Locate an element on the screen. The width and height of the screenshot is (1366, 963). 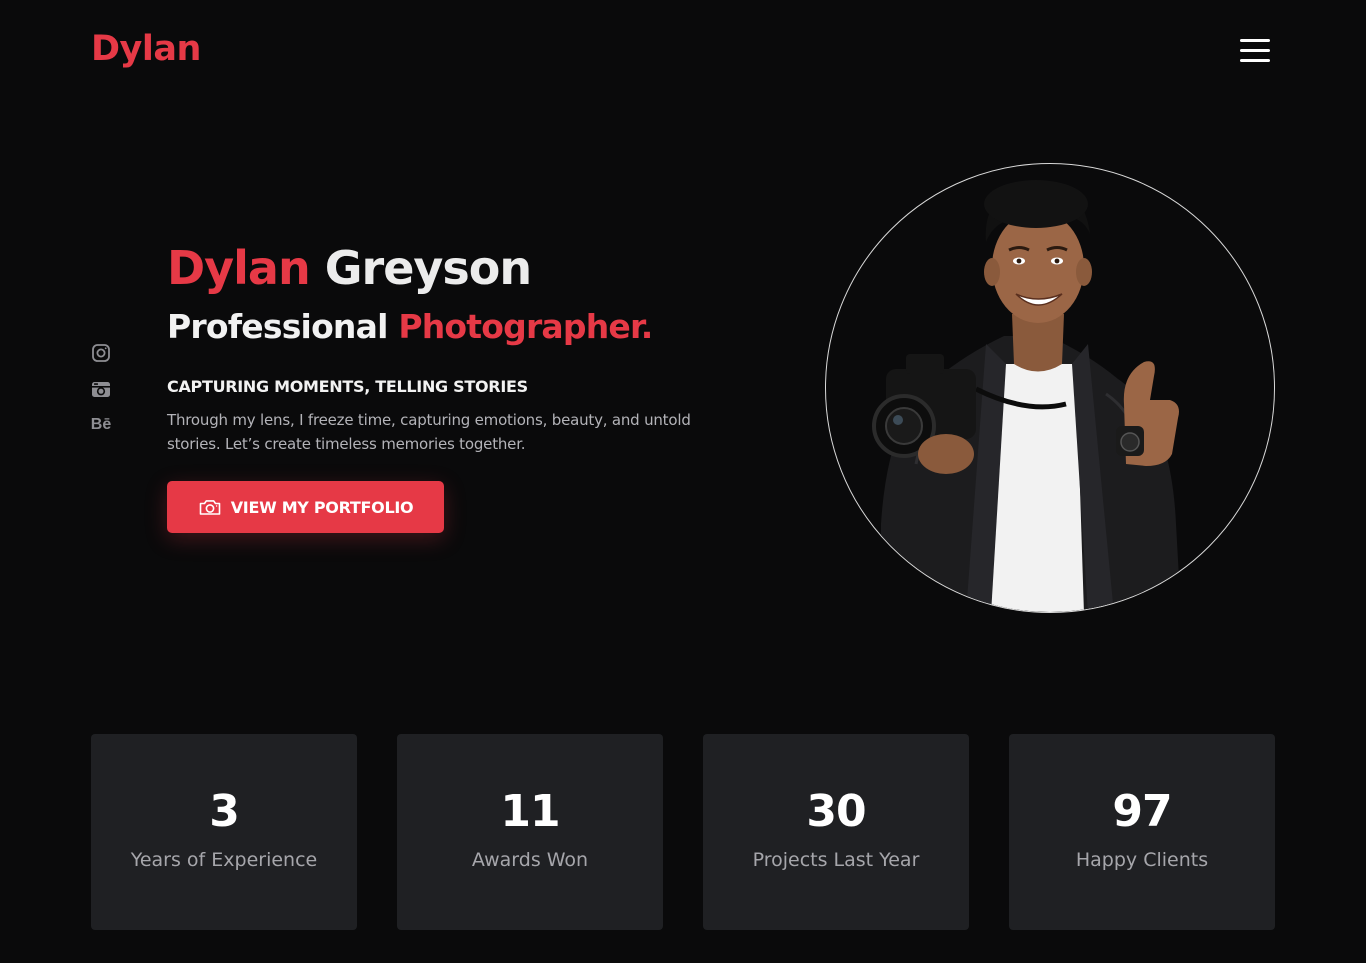
stat-card-awards: 11 Awards Won is located at coordinates (530, 832).